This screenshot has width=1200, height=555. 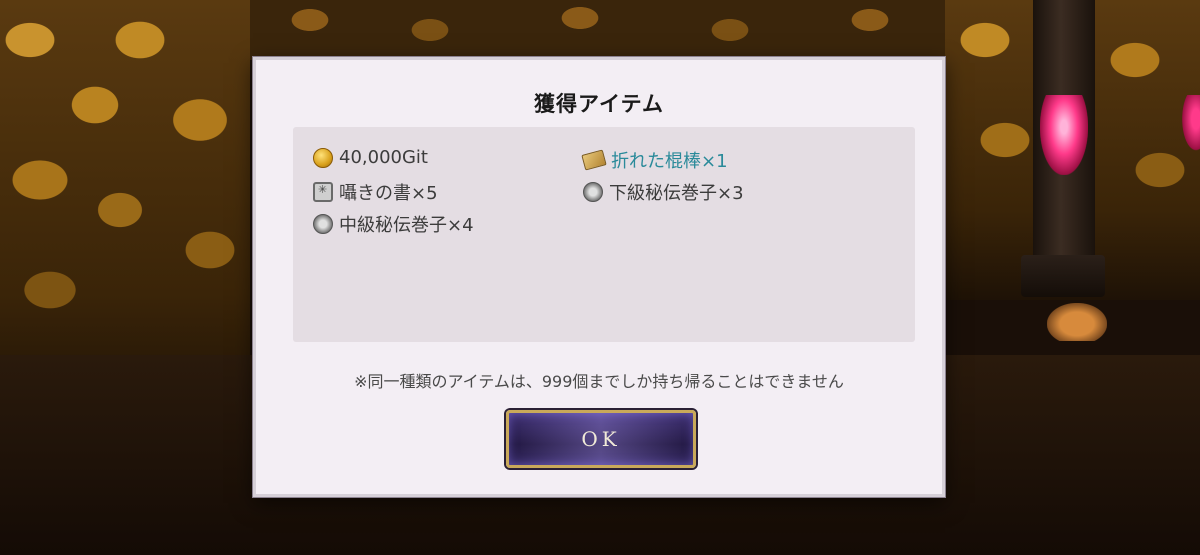 I want to click on pillar-base, so click(x=1063, y=276).